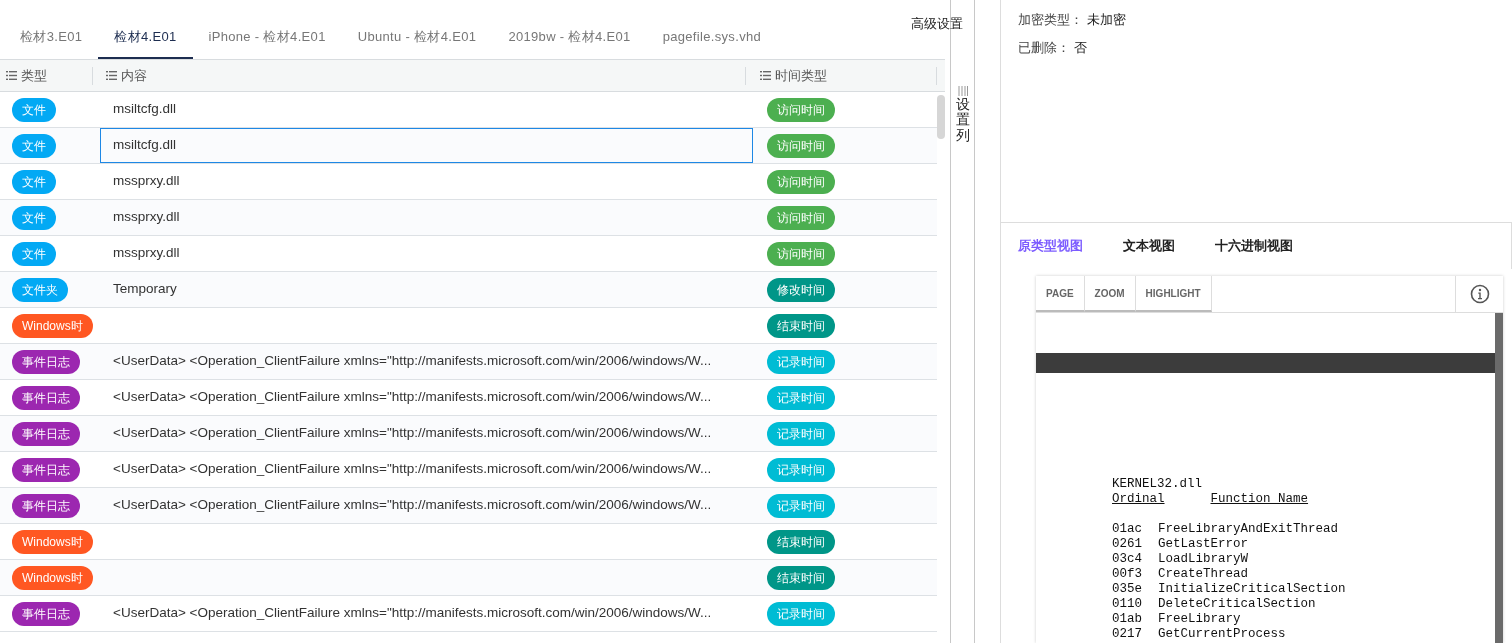 The image size is (1512, 643). I want to click on ordinal-text: 035e, so click(1127, 589).